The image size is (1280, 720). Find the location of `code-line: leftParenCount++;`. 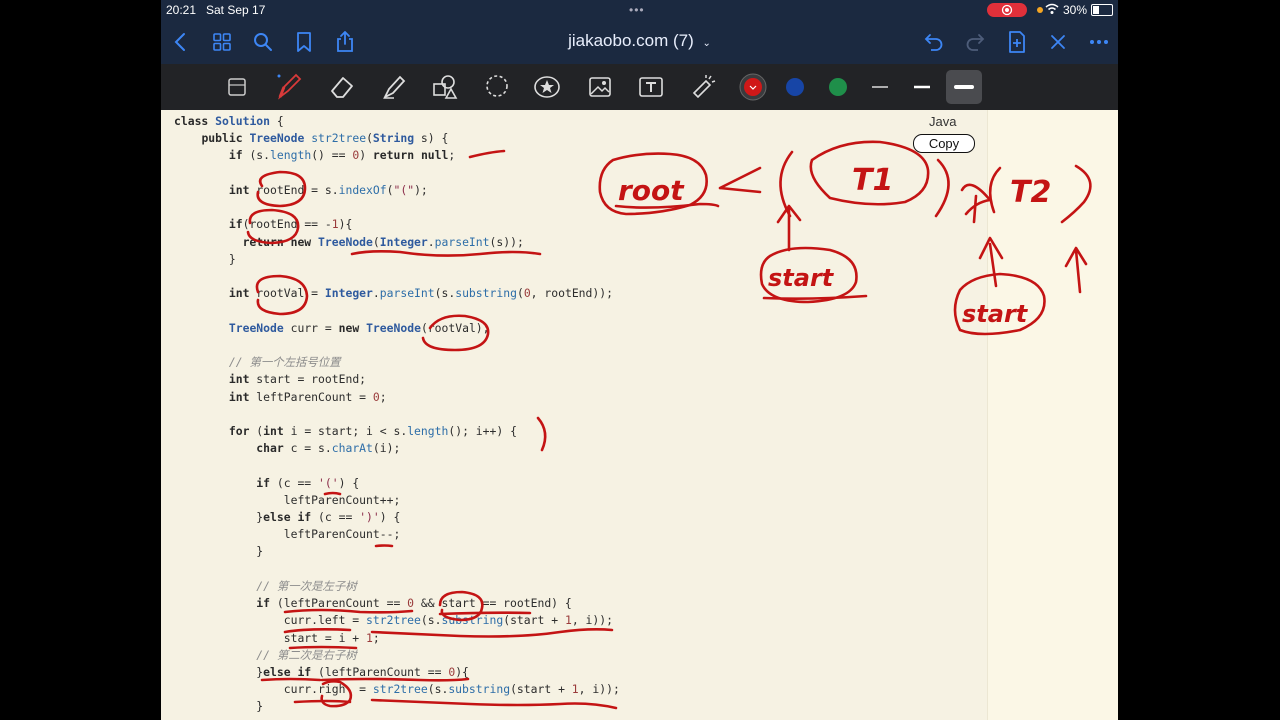

code-line: leftParenCount++; is located at coordinates (287, 499).